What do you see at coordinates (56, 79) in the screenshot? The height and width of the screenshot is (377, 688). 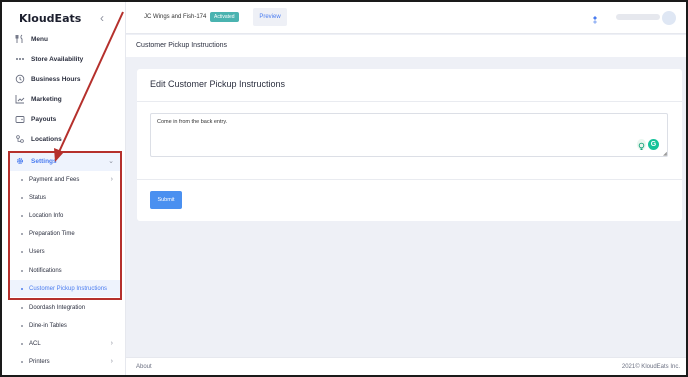 I see `sidebar-item-label: Business Hours` at bounding box center [56, 79].